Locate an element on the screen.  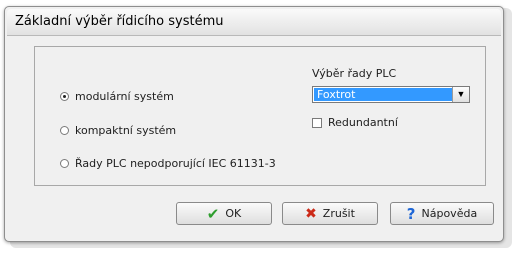
radio-compact-system: kompaktní systém is located at coordinates (118, 130).